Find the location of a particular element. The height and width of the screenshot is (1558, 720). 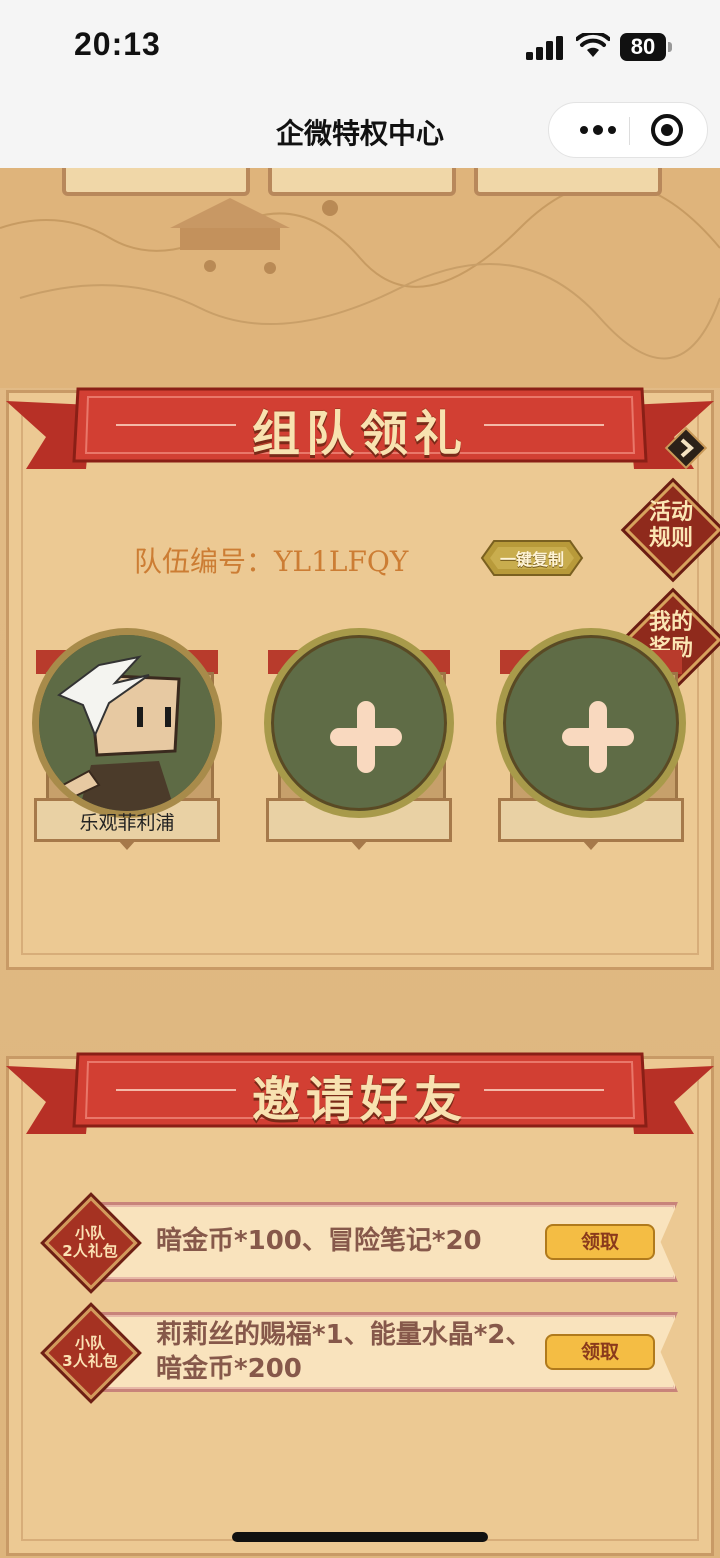

chevron-right-icon is located at coordinates (686, 448).